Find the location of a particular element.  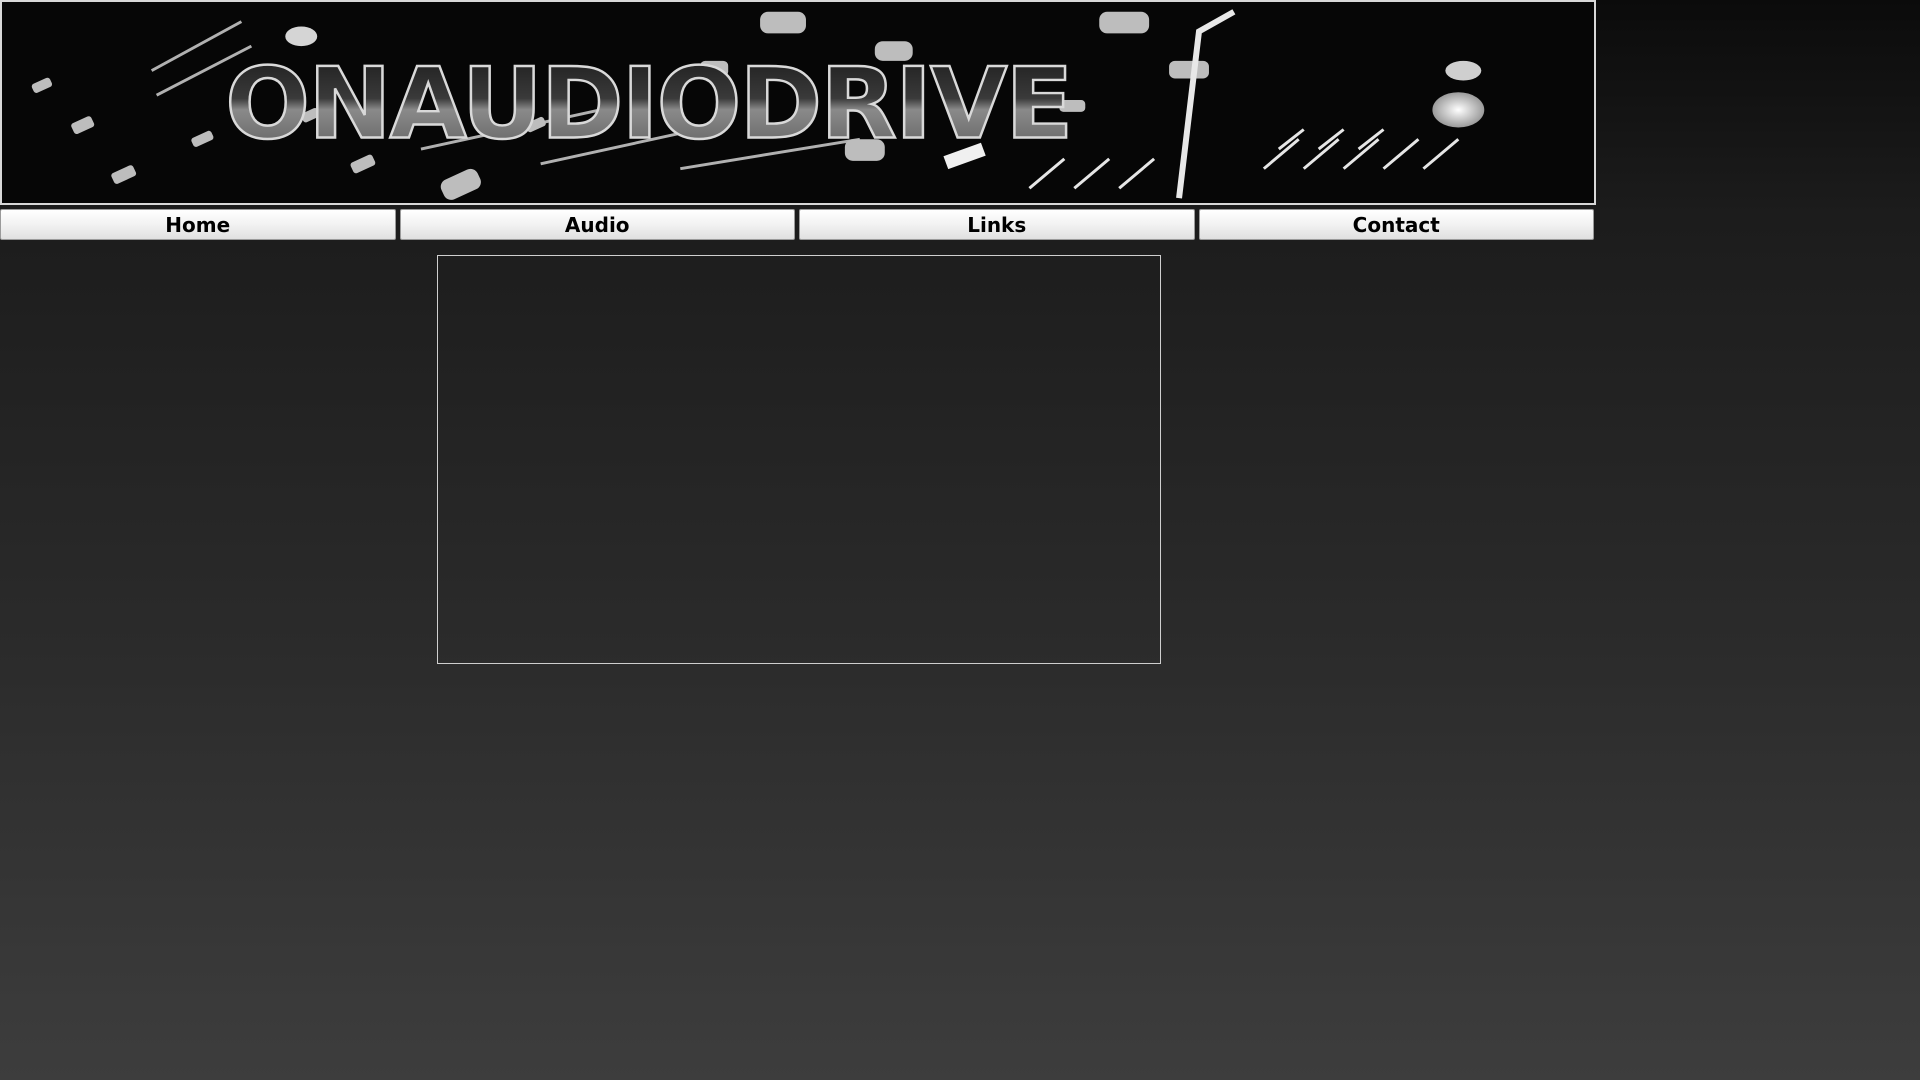

main-navigation: Home Audio Links Contact is located at coordinates (797, 224).